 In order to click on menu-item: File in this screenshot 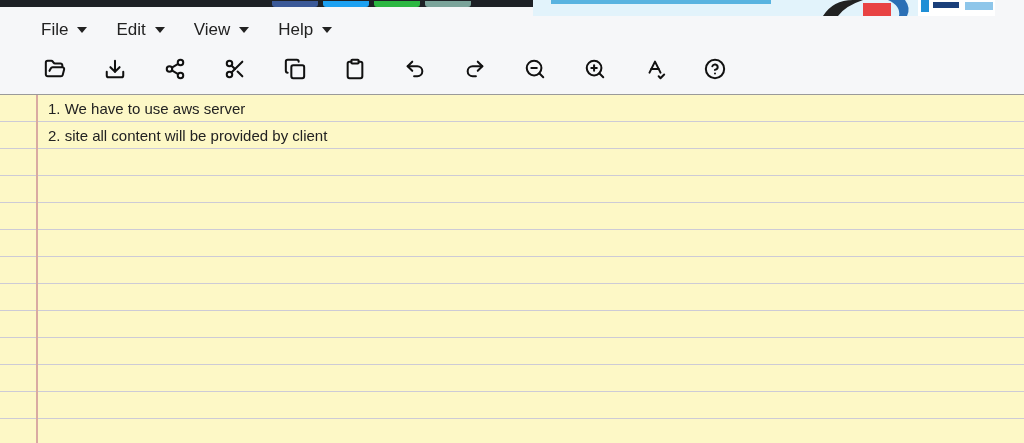, I will do `click(64, 29)`.